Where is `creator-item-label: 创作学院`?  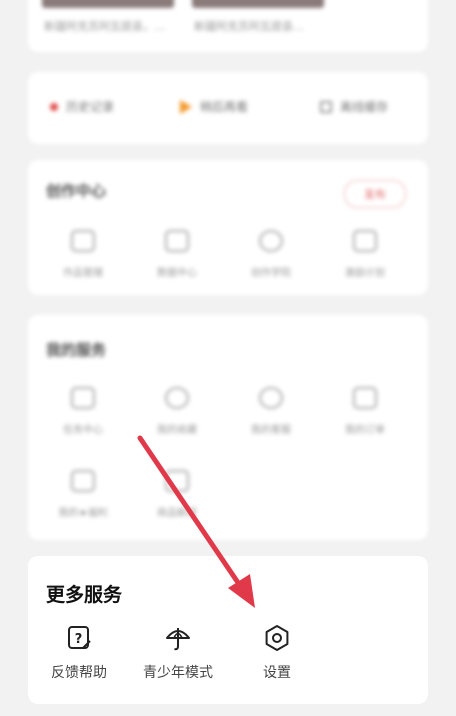 creator-item-label: 创作学院 is located at coordinates (271, 273).